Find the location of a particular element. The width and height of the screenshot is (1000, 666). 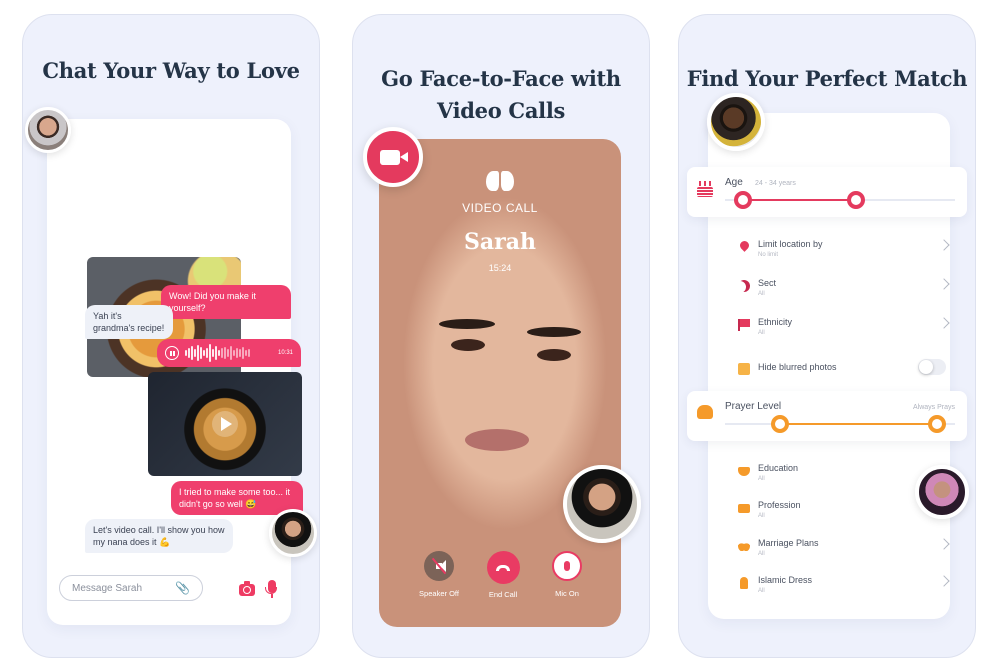

speaker-off-button is located at coordinates (439, 566).